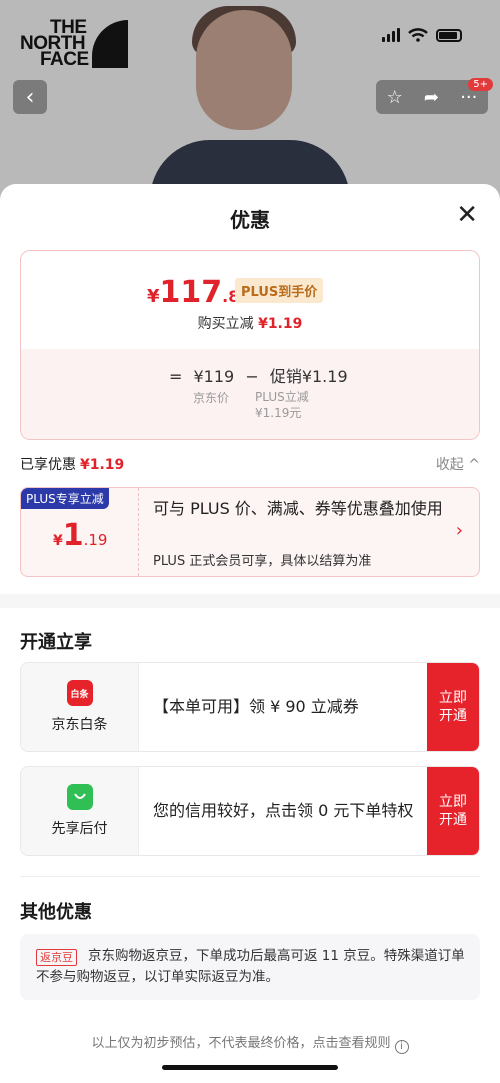  Describe the element at coordinates (250, 876) in the screenshot. I see `section-separator` at that location.